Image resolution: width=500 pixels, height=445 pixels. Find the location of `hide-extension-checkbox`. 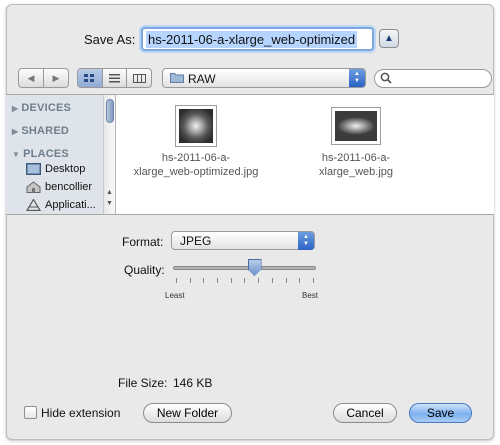

hide-extension-checkbox is located at coordinates (30, 412).